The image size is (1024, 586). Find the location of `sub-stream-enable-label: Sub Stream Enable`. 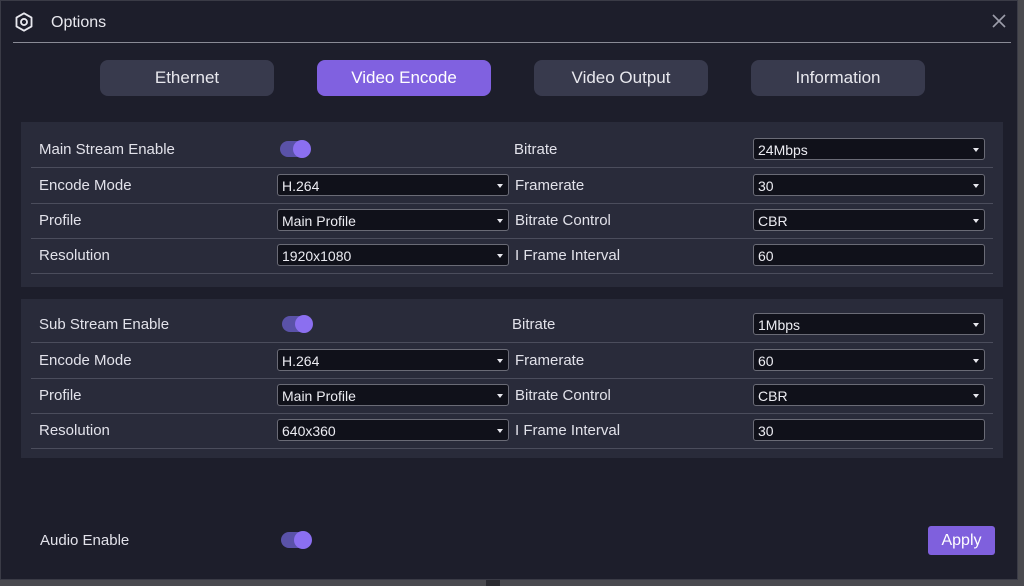

sub-stream-enable-label: Sub Stream Enable is located at coordinates (104, 324).